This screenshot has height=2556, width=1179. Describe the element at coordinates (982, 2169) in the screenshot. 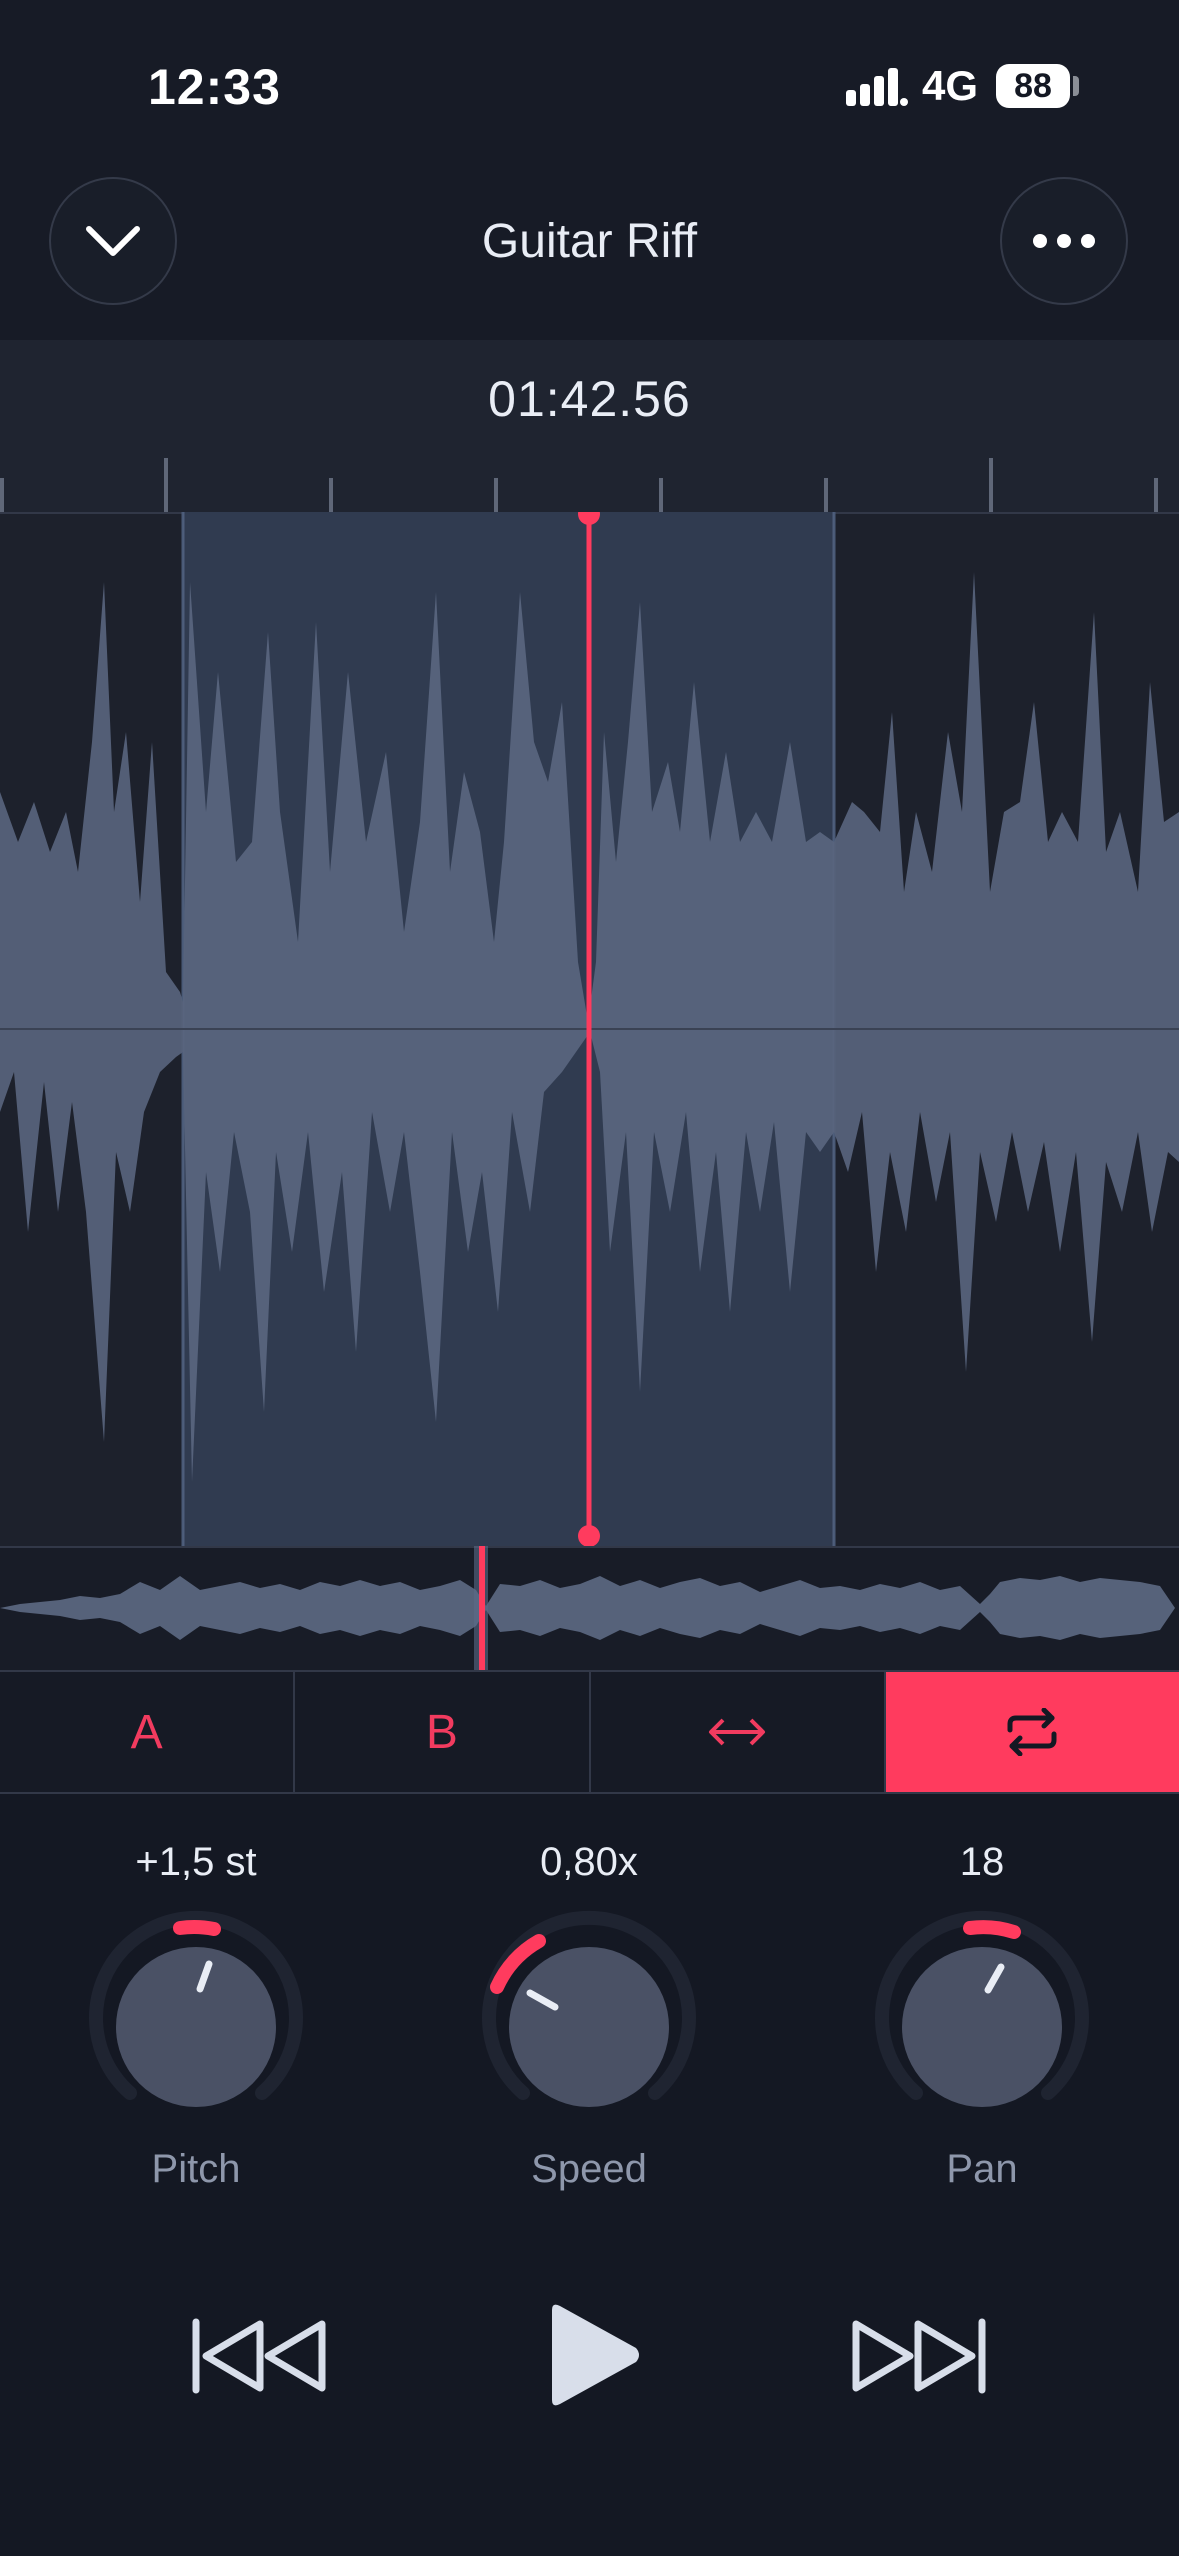

I see `pan-label: Pan` at that location.